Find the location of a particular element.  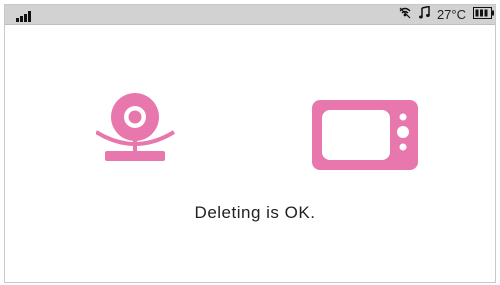

battery-icon is located at coordinates (483, 15).